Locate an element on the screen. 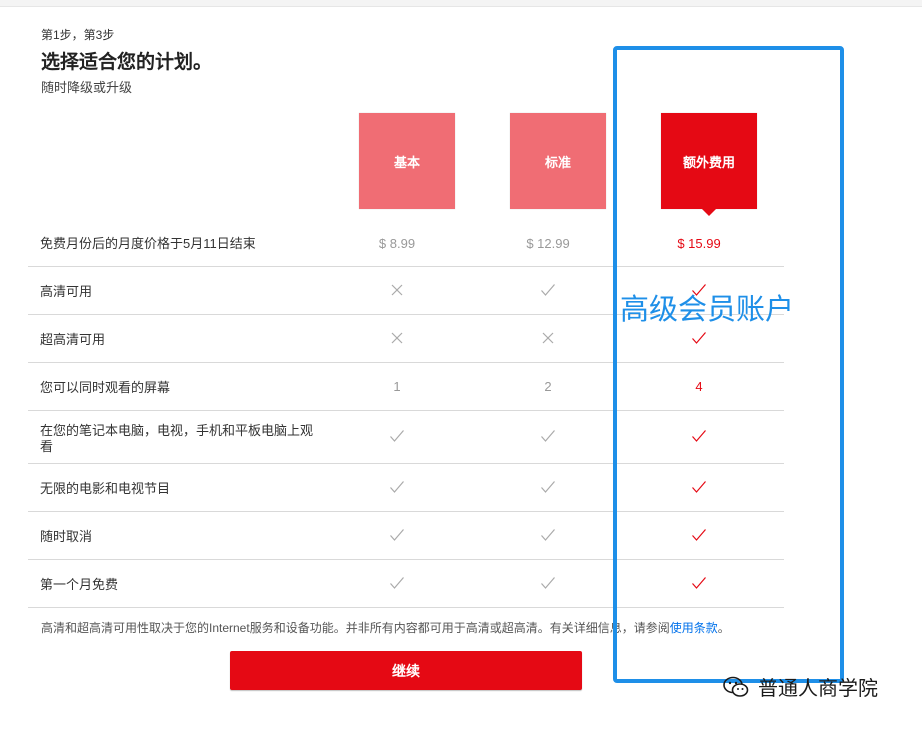 This screenshot has height=732, width=922. row-label: 随时取消 is located at coordinates (66, 536).